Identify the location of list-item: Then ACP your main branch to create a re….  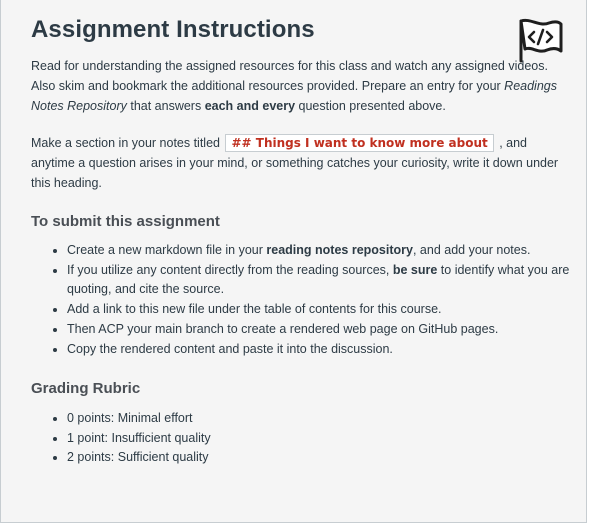
(322, 330).